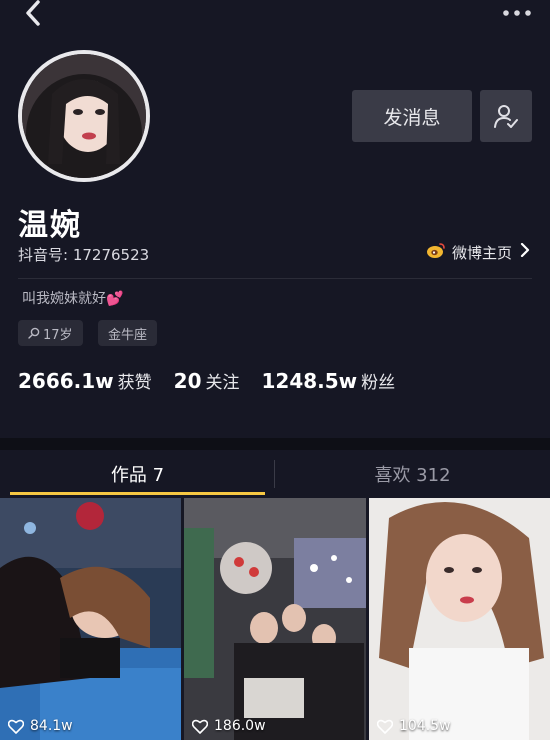 Image resolution: width=550 pixels, height=740 pixels. Describe the element at coordinates (222, 383) in the screenshot. I see `stat-following-label: 关注` at that location.